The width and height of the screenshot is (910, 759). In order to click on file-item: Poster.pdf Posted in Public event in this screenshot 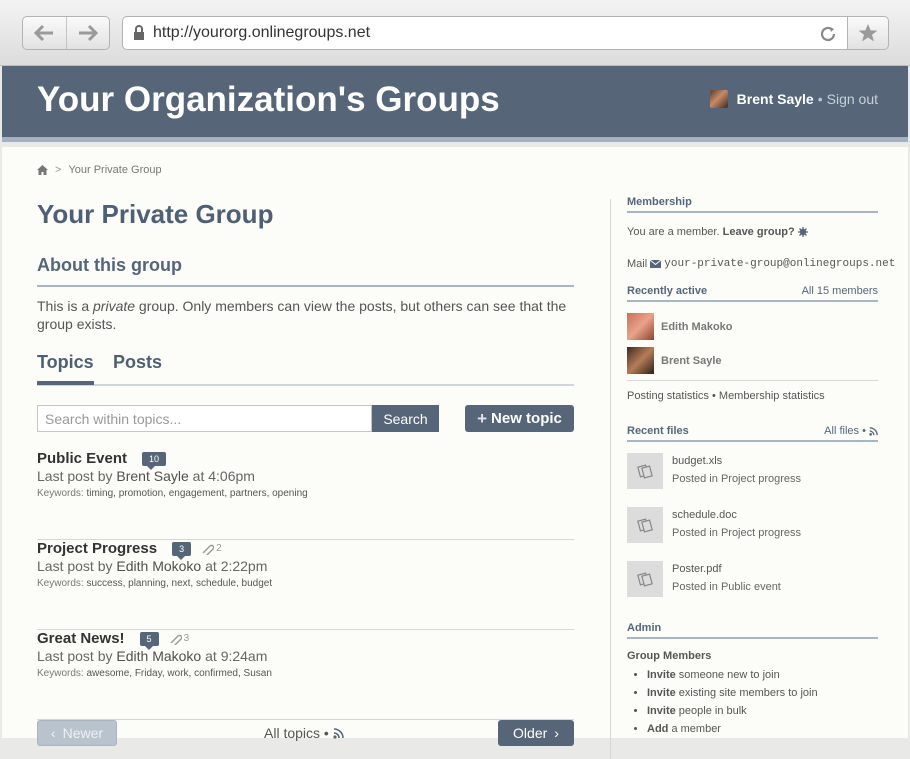, I will do `click(752, 581)`.